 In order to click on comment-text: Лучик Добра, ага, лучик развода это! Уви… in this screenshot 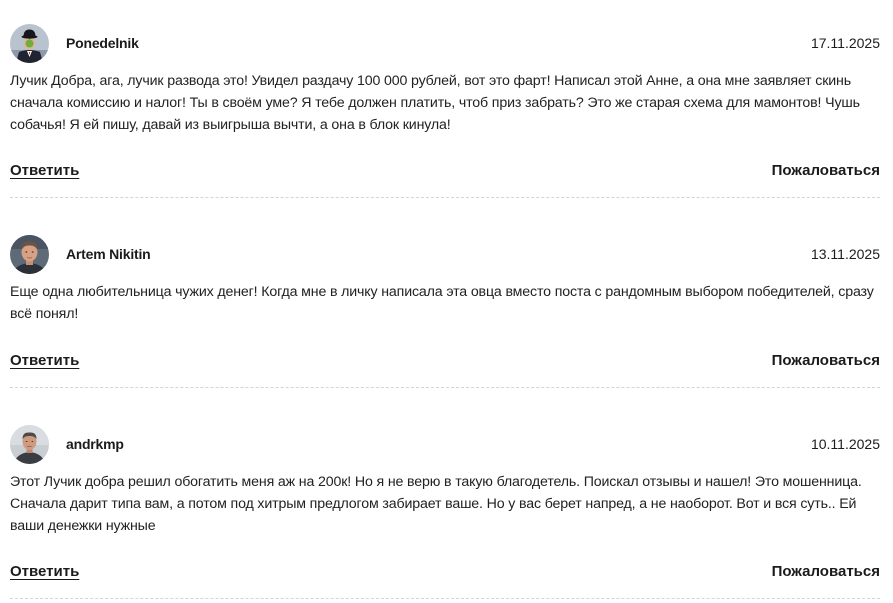, I will do `click(435, 103)`.